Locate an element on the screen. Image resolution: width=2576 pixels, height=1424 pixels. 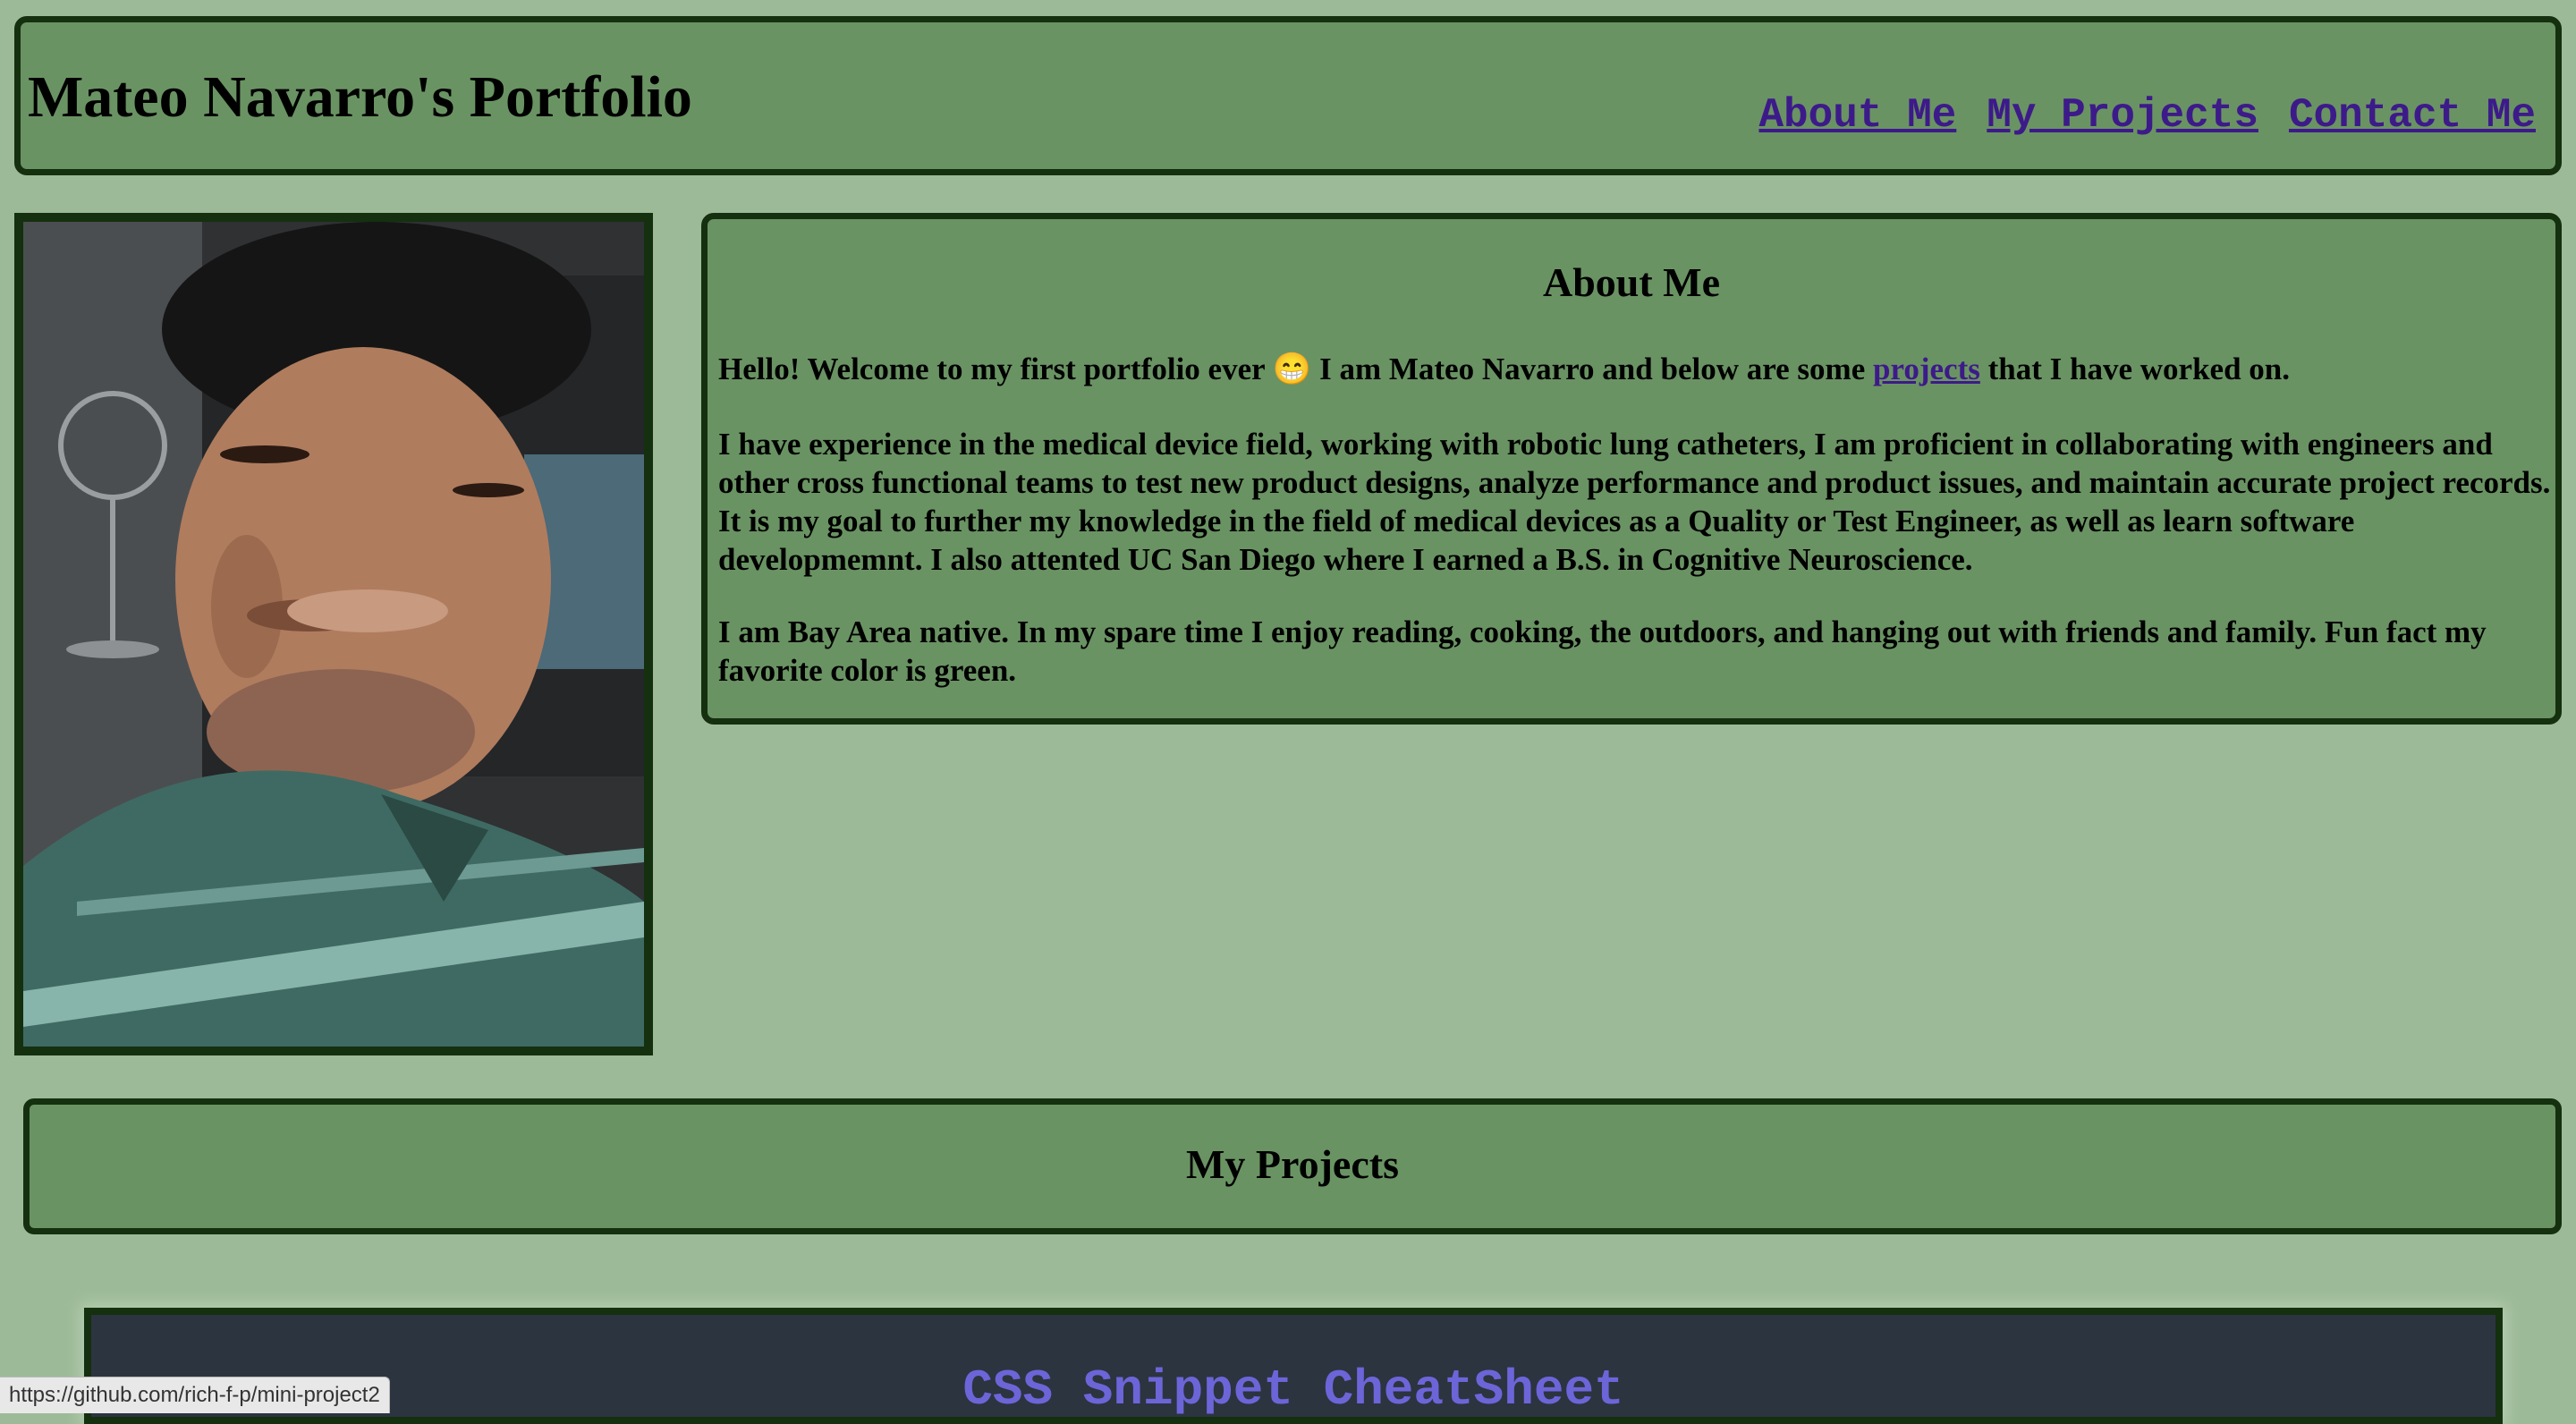
projects-banner: My Projects is located at coordinates (1292, 1166).